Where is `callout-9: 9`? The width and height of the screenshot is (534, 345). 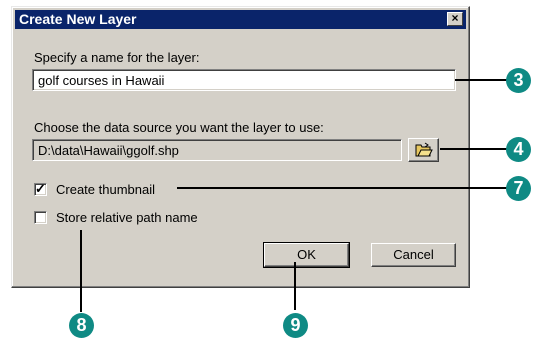
callout-9: 9 is located at coordinates (295, 325).